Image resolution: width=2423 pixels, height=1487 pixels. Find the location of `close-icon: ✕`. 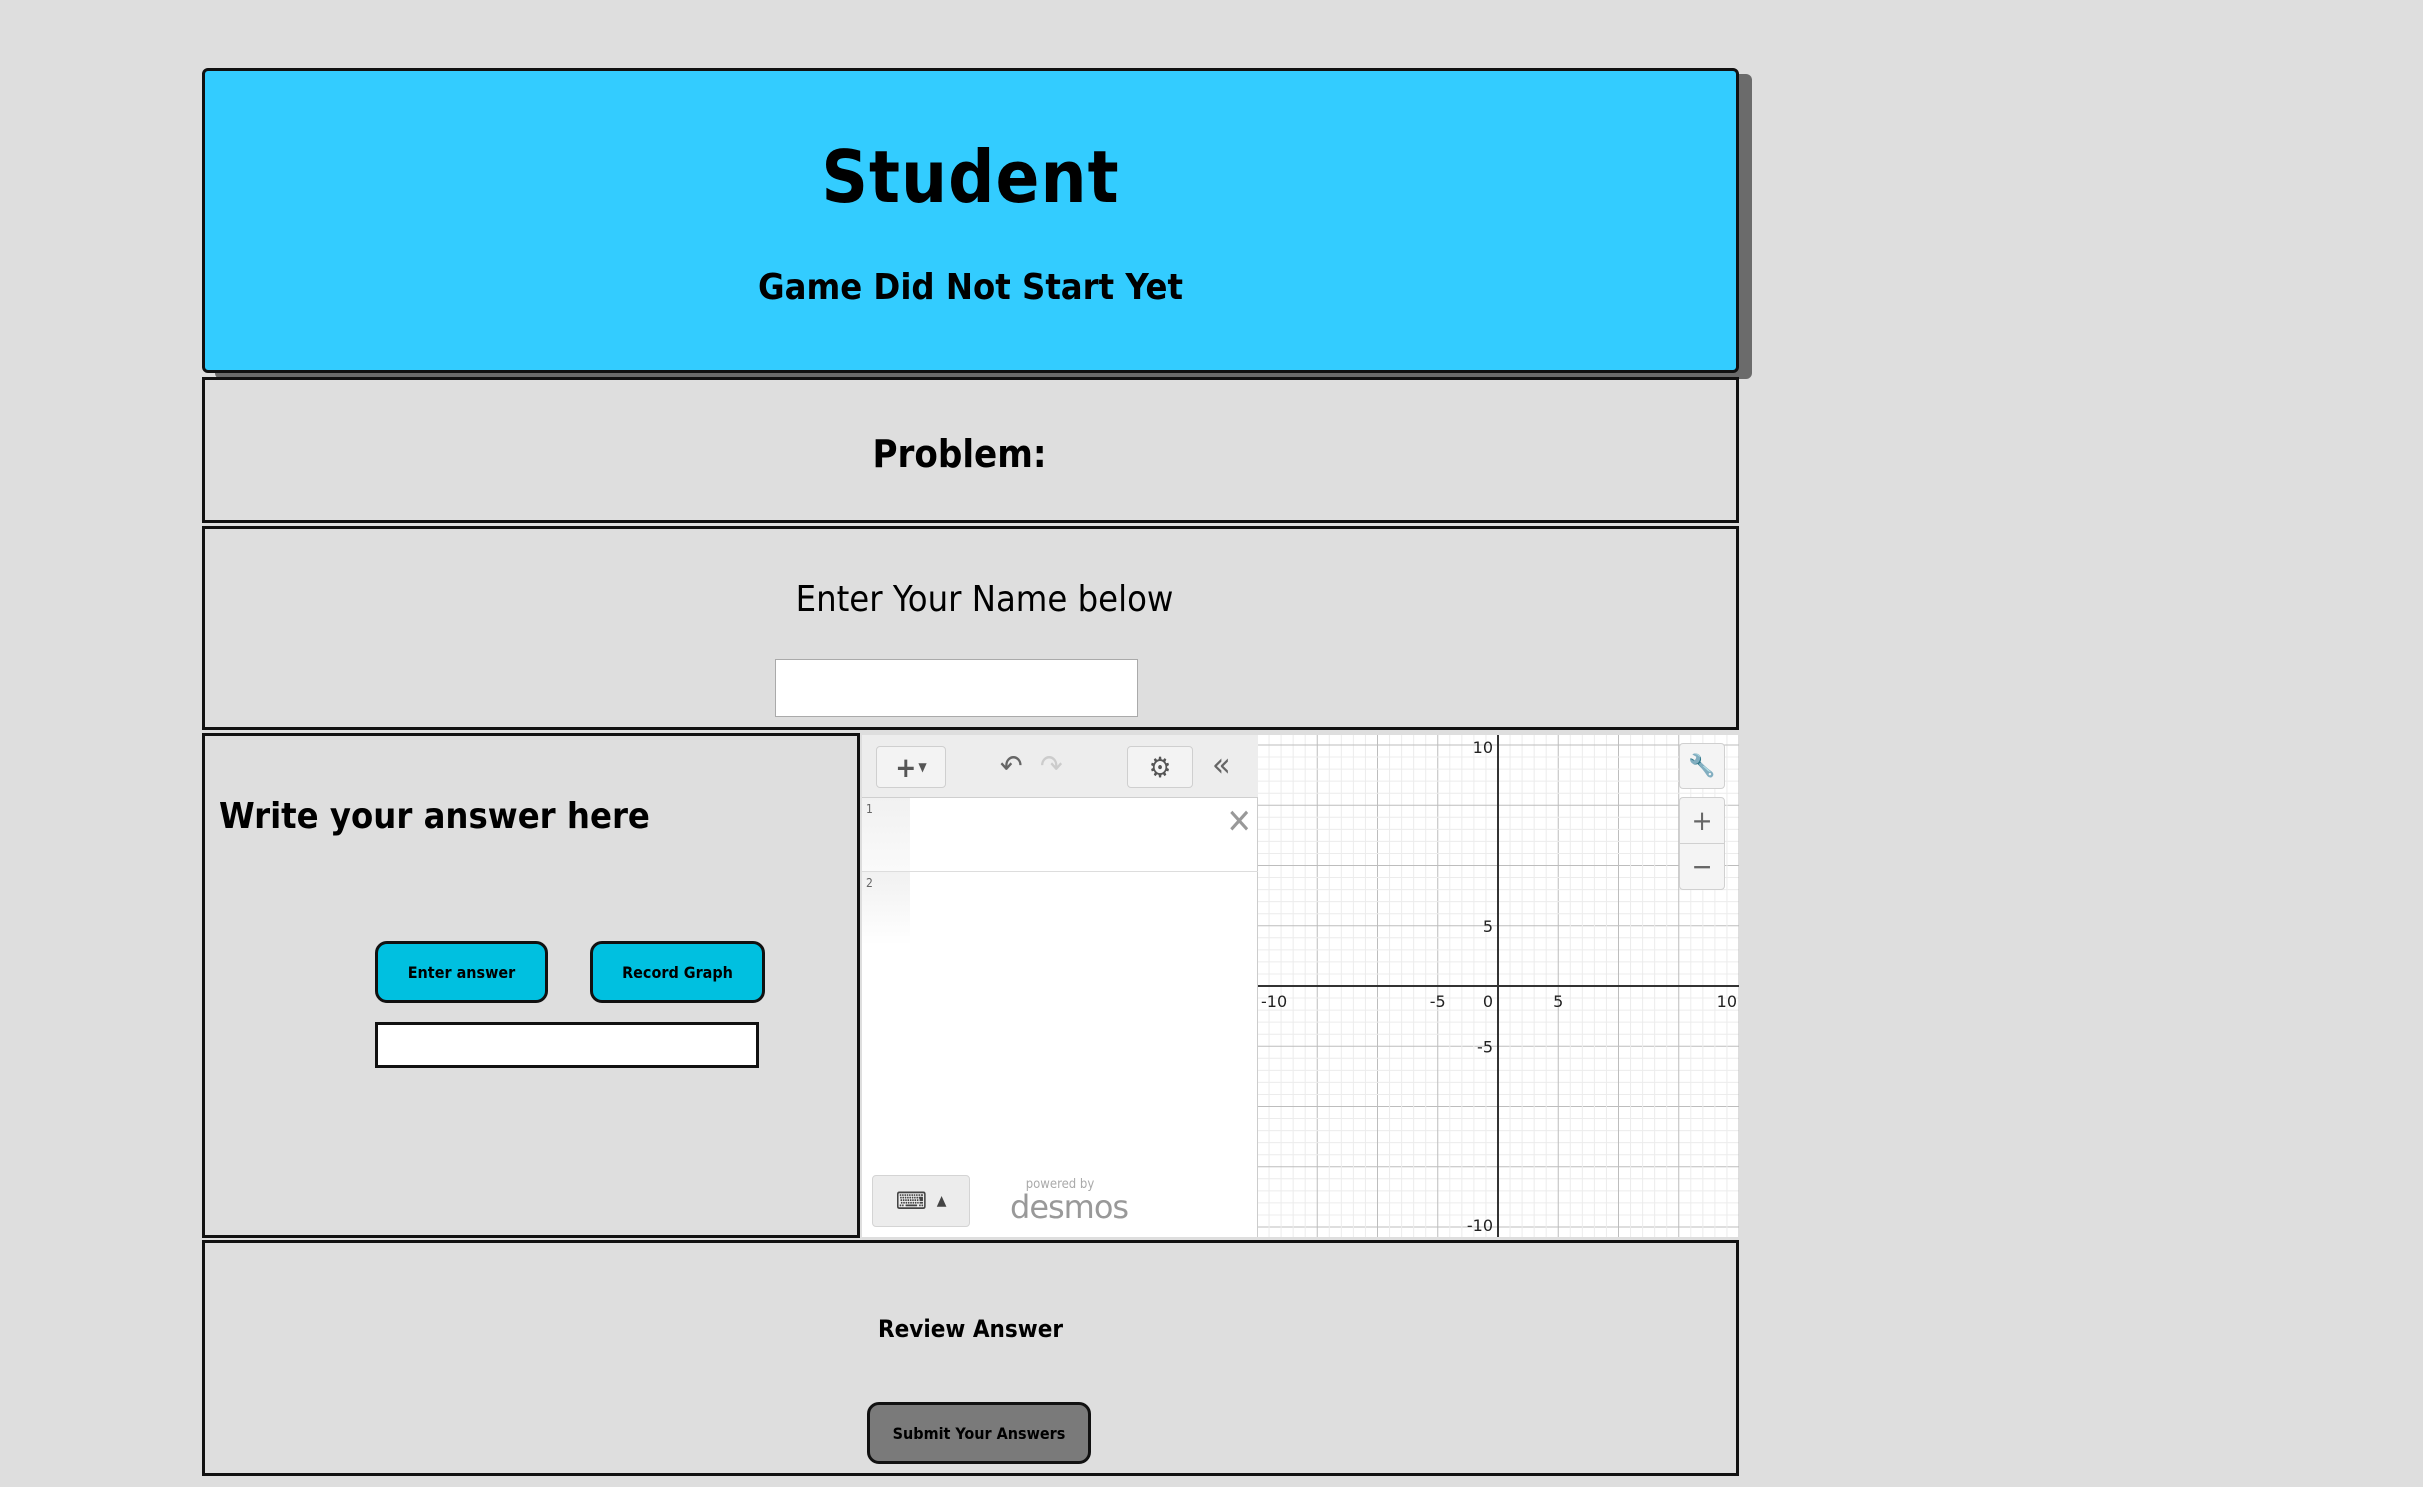

close-icon: ✕ is located at coordinates (1239, 822).